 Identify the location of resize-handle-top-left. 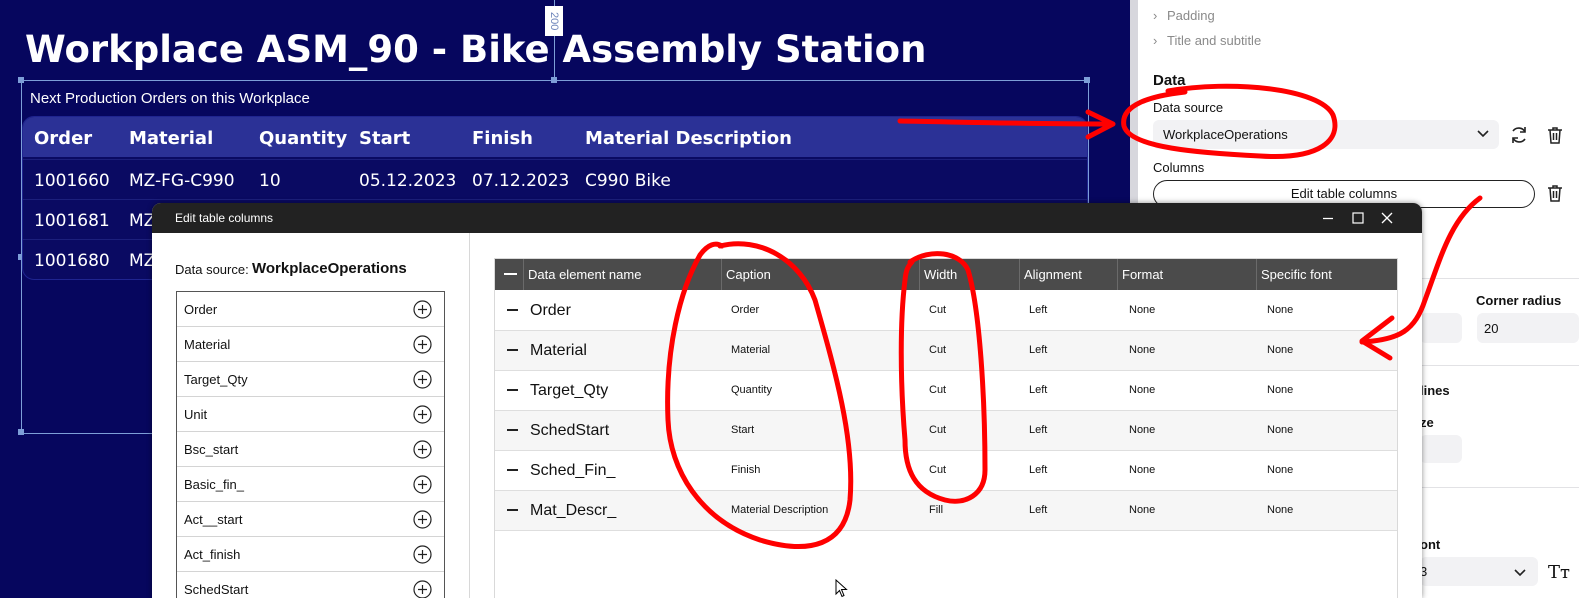
(21, 80).